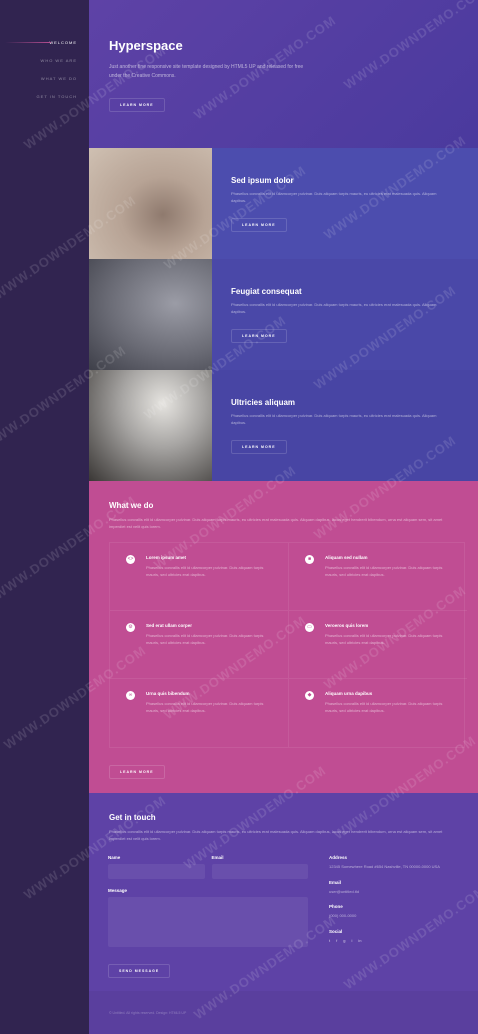  Describe the element at coordinates (57, 78) in the screenshot. I see `sidebar-item-what-we-do: What we do` at that location.